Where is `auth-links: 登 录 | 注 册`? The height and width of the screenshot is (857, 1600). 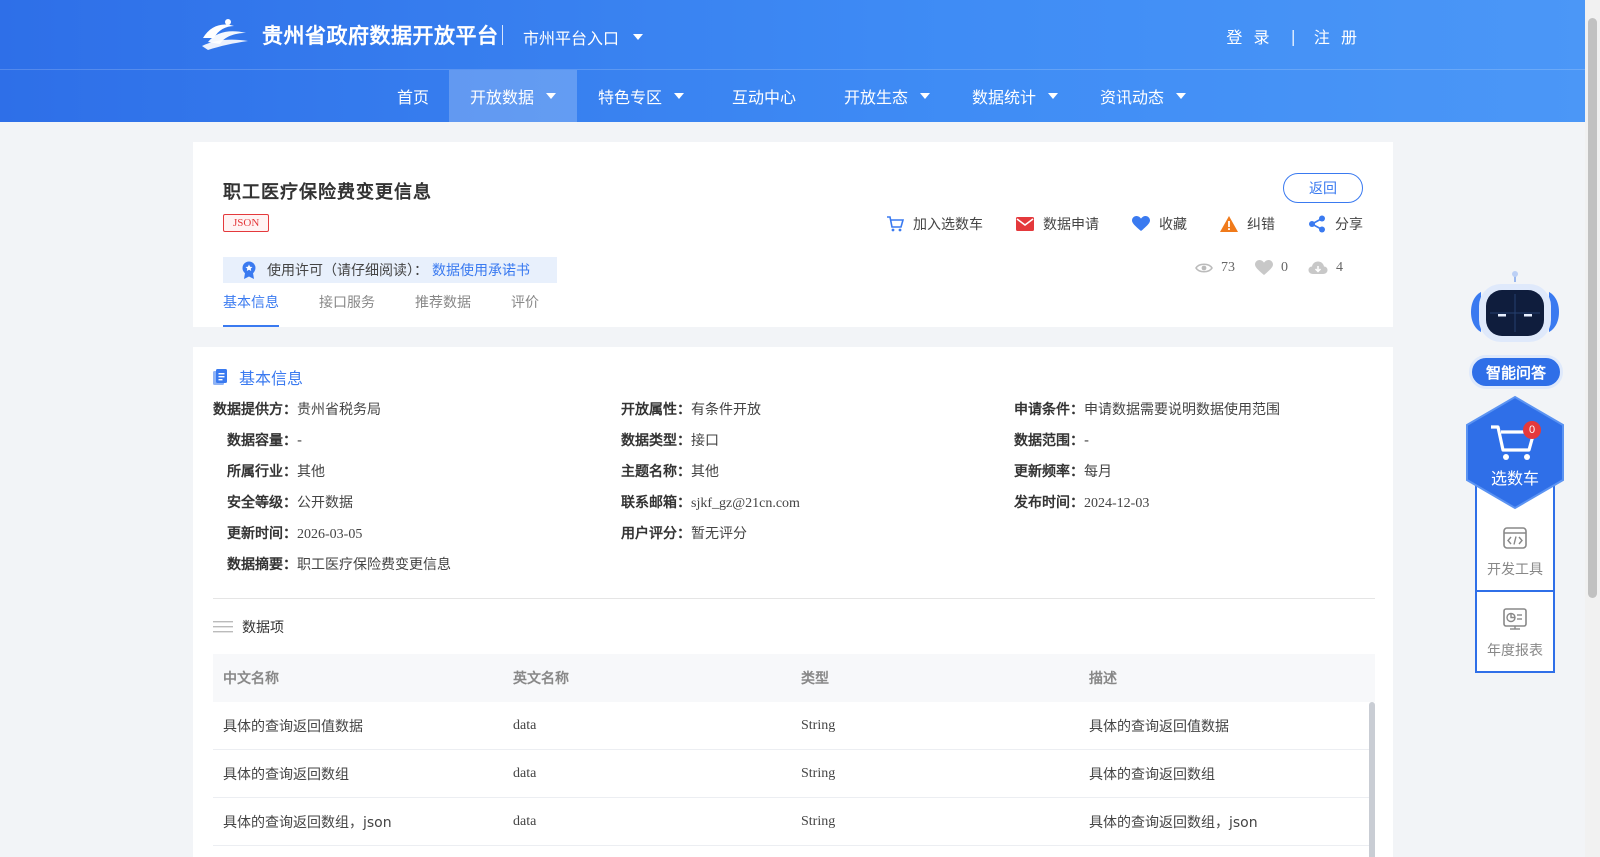
auth-links: 登 录 | 注 册 is located at coordinates (1293, 36).